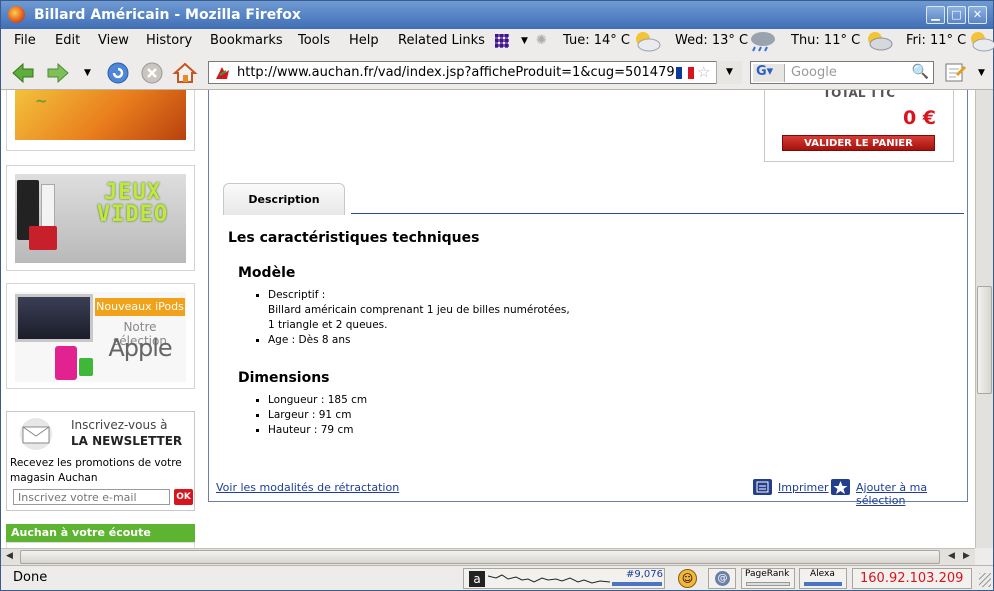 This screenshot has height=591, width=994. What do you see at coordinates (840, 487) in the screenshot?
I see `star-icon` at bounding box center [840, 487].